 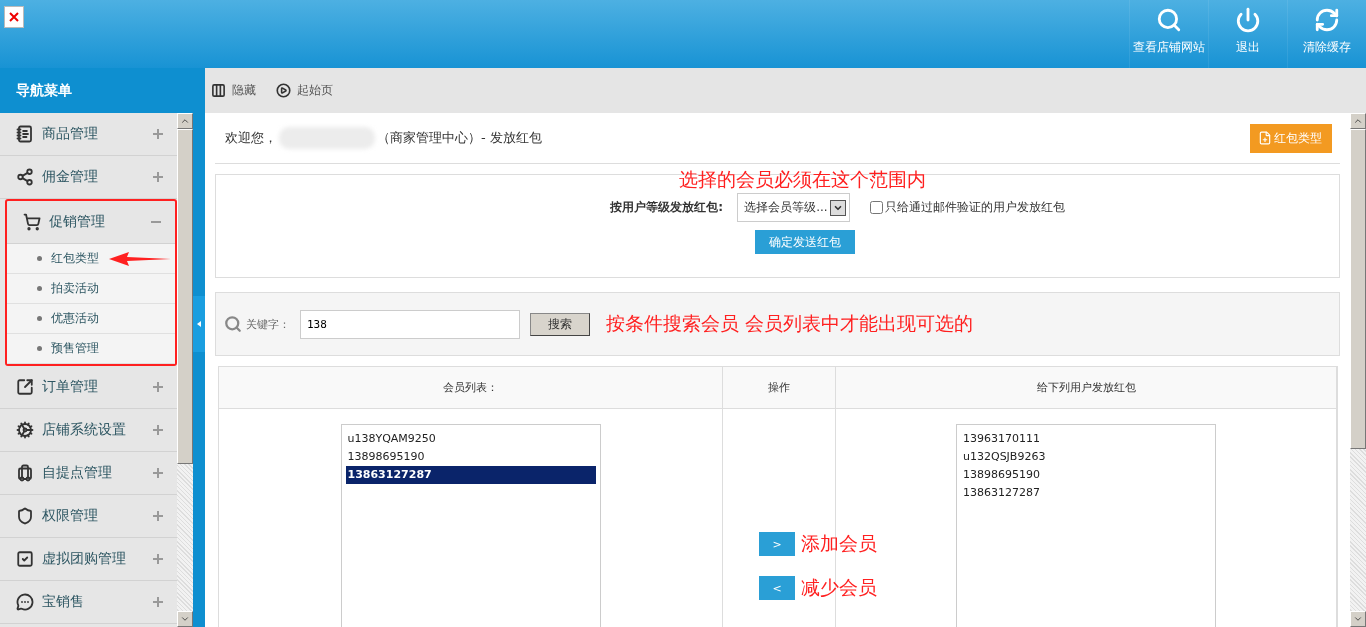 I want to click on search-button: 搜索, so click(x=560, y=324).